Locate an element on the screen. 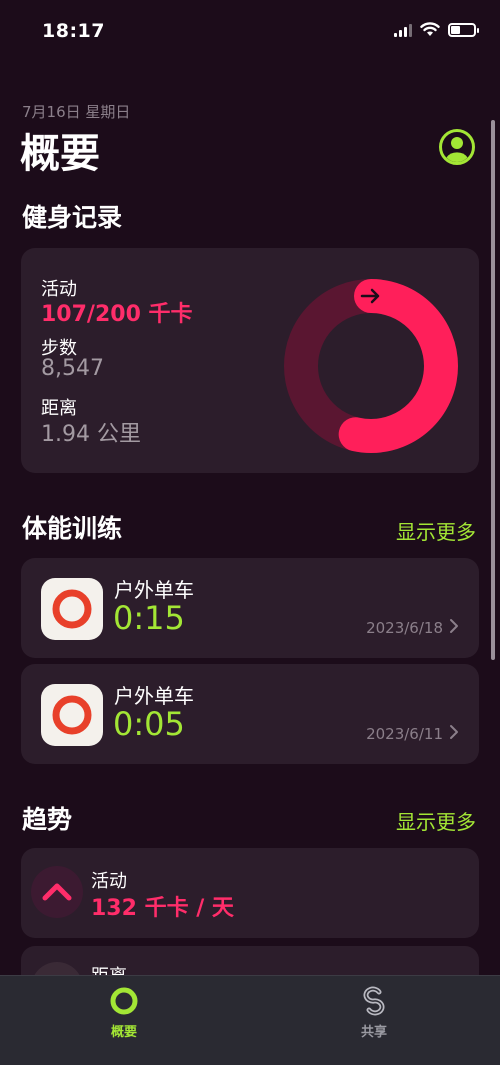  sharing-icon is located at coordinates (374, 1001).